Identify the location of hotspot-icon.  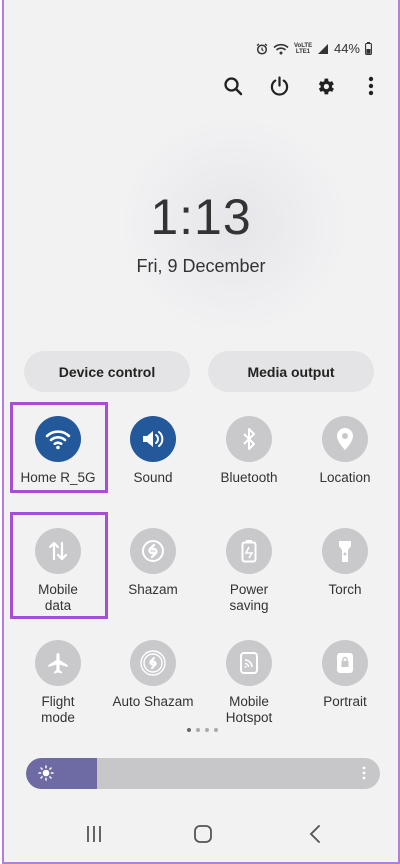
(249, 663).